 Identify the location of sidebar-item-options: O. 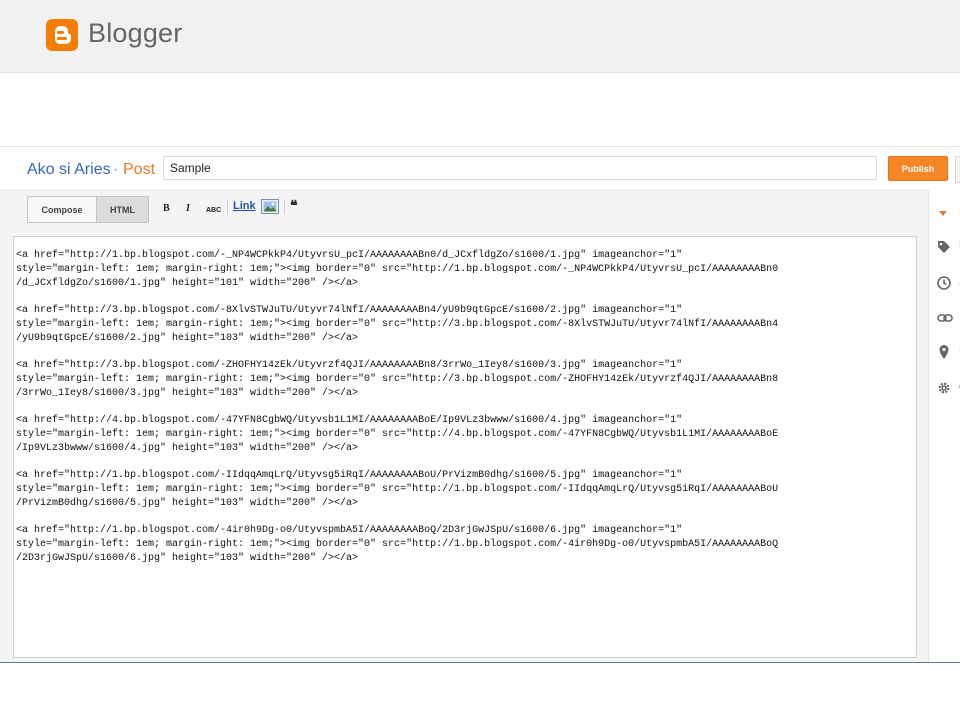
(948, 388).